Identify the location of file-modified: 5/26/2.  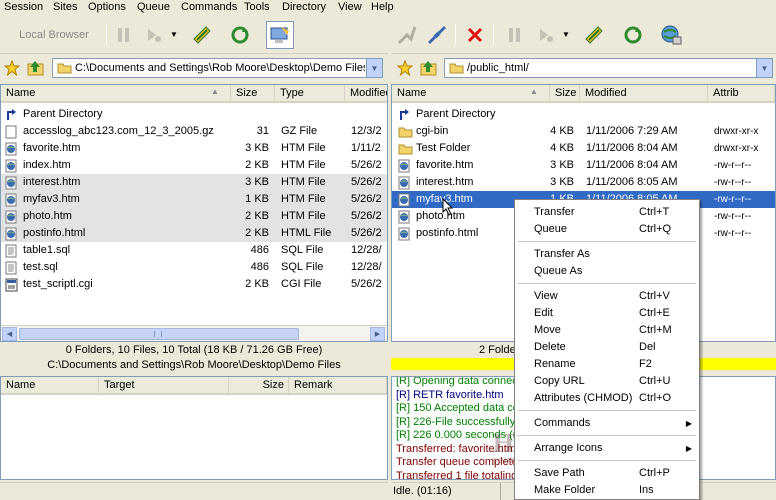
(366, 182).